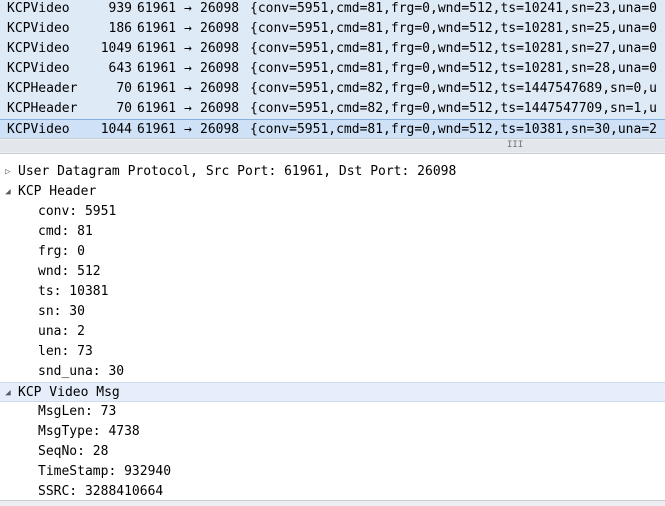 The width and height of the screenshot is (665, 506). What do you see at coordinates (332, 372) in the screenshot?
I see `tree-field: snd_una: 30` at bounding box center [332, 372].